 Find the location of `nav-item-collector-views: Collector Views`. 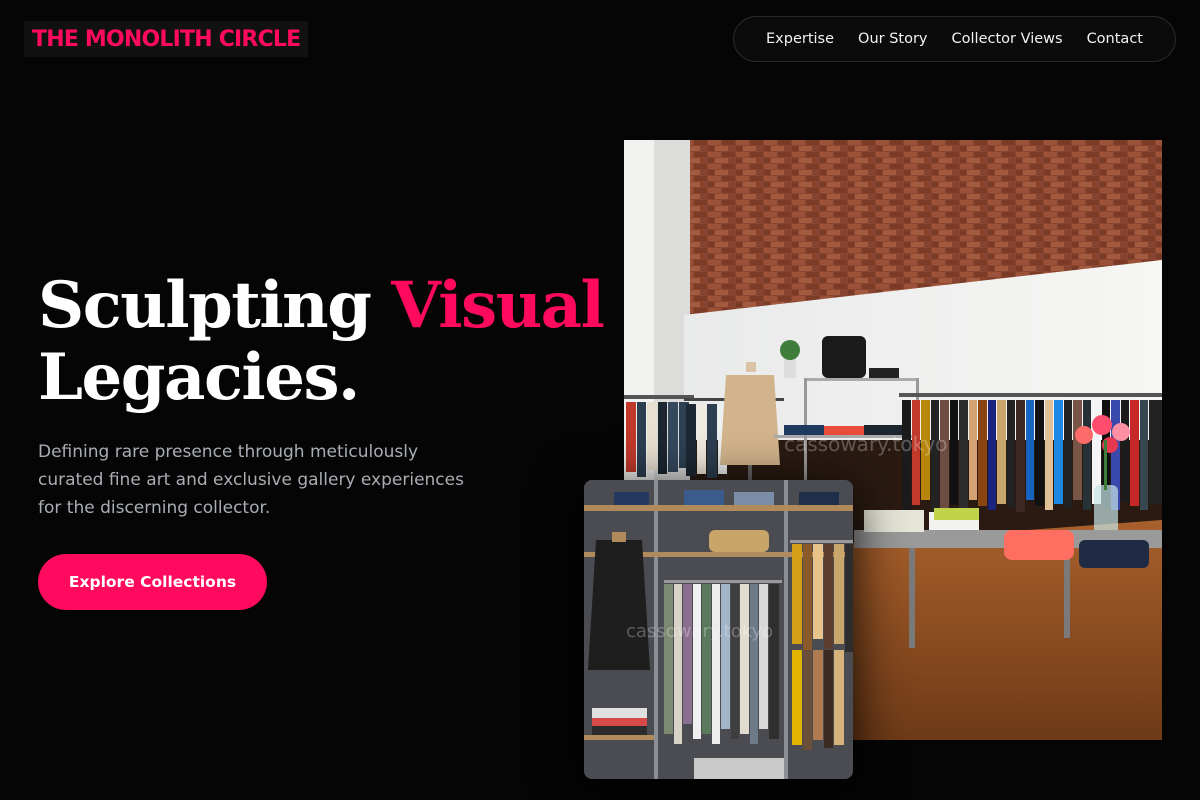

nav-item-collector-views: Collector Views is located at coordinates (1007, 39).